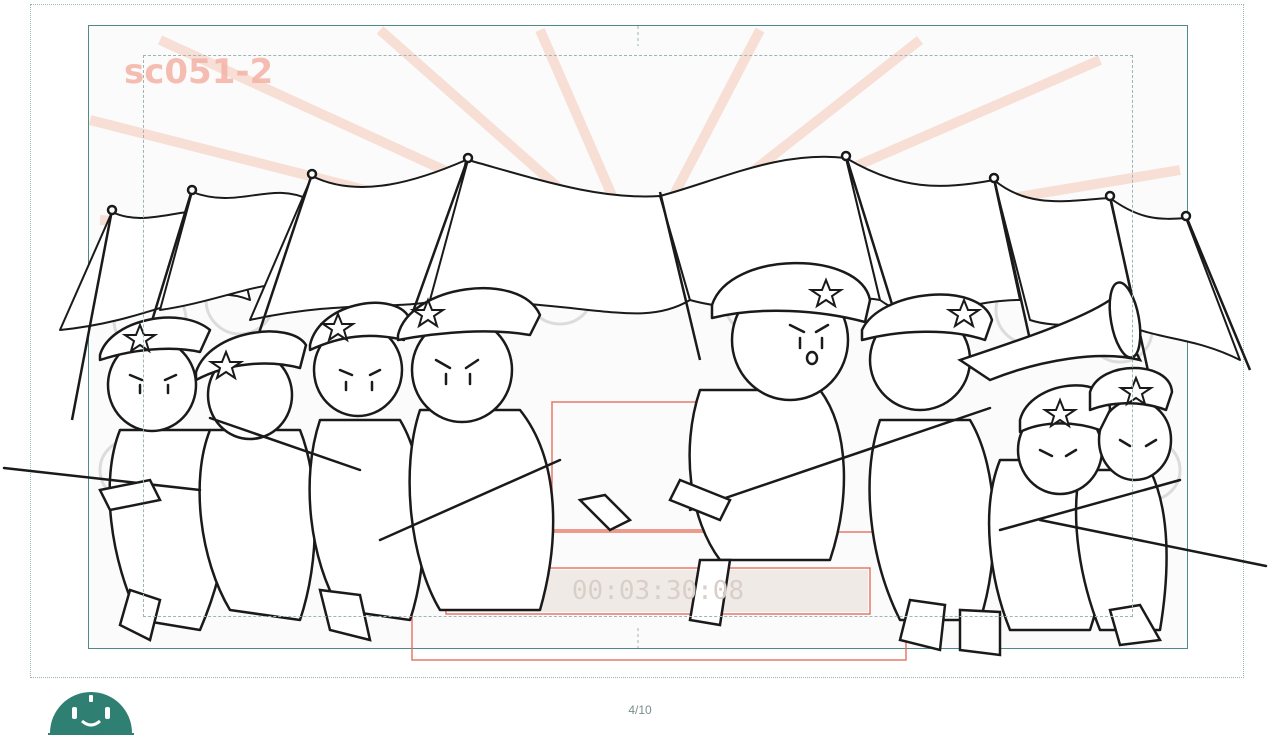 This screenshot has height=743, width=1280. What do you see at coordinates (199, 72) in the screenshot?
I see `scene-label: sc051-2` at bounding box center [199, 72].